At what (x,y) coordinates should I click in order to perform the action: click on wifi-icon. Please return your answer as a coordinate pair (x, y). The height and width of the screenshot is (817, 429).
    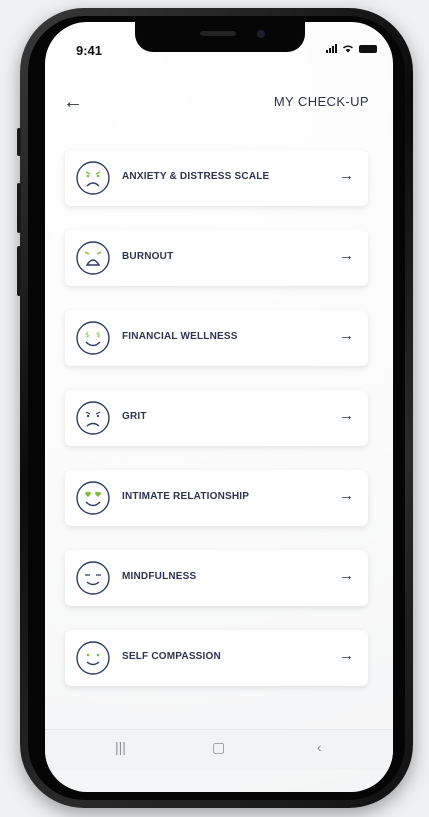
    Looking at the image, I should click on (348, 49).